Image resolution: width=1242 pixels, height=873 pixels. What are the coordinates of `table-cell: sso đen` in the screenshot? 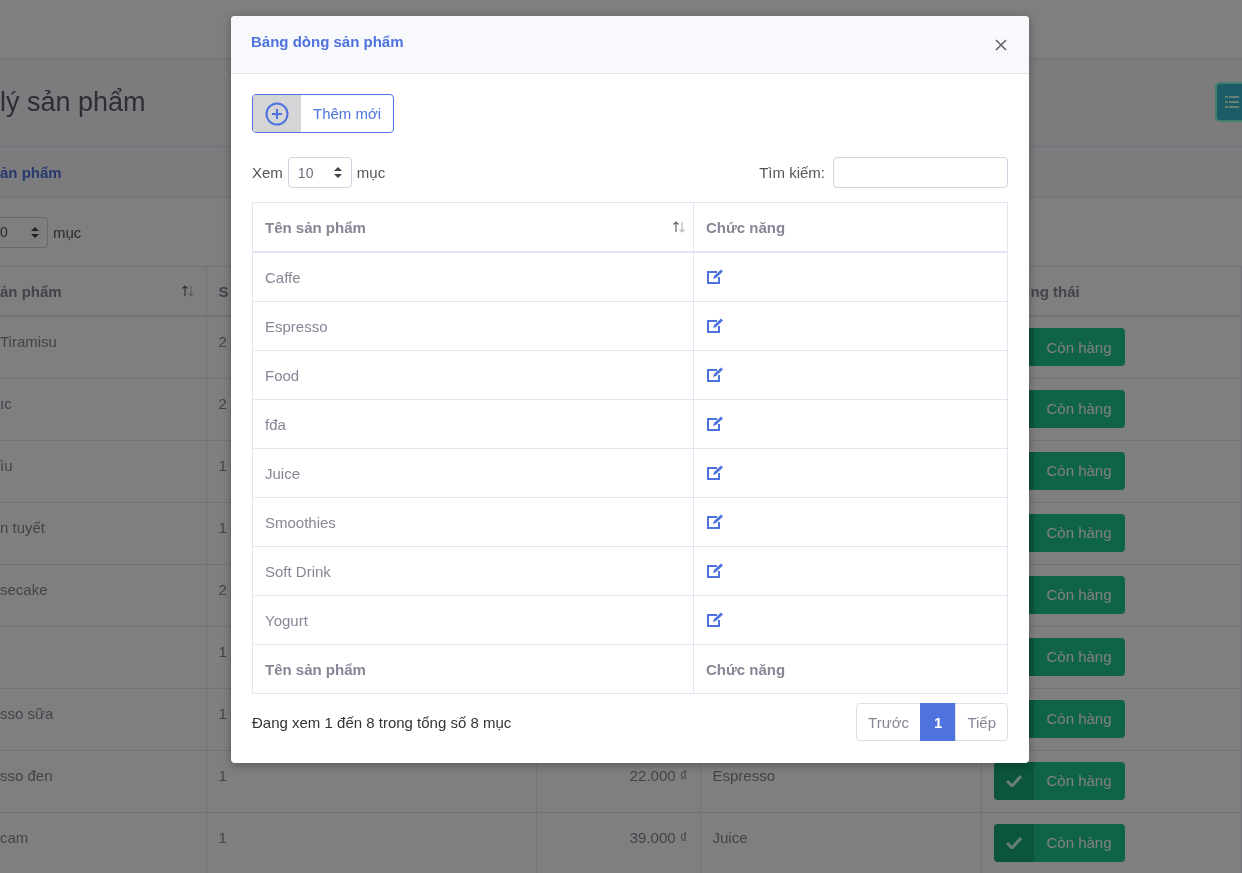 It's located at (26, 775).